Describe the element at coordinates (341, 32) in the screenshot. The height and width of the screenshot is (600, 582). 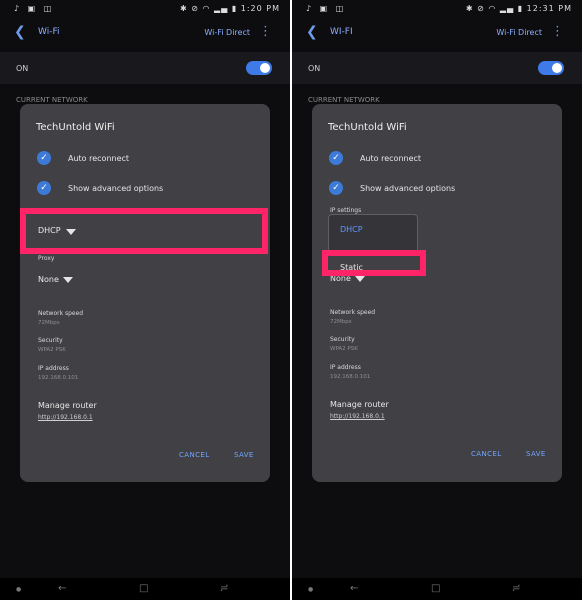
I see `page-title: WI-FI` at that location.